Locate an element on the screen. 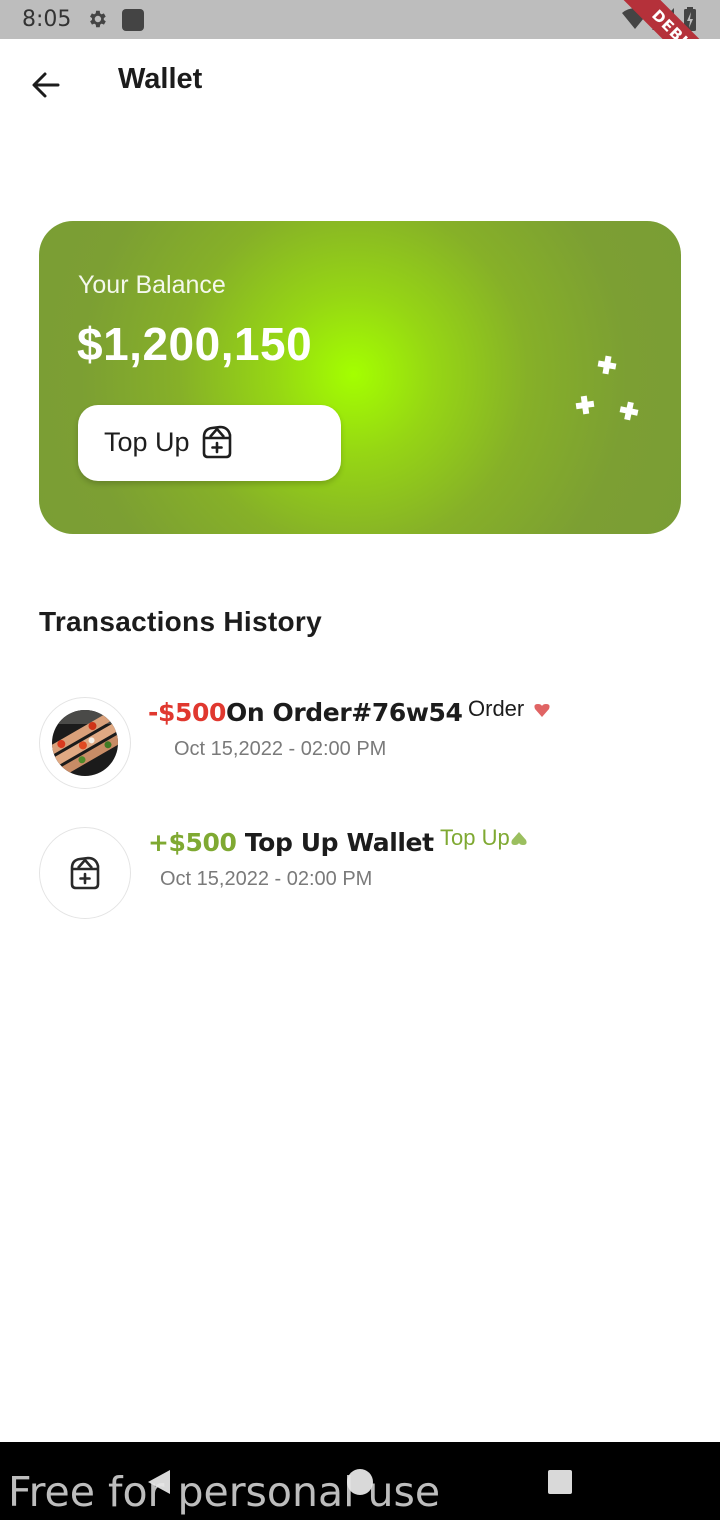 The image size is (720, 1520). app-bar: Wallet is located at coordinates (360, 84).